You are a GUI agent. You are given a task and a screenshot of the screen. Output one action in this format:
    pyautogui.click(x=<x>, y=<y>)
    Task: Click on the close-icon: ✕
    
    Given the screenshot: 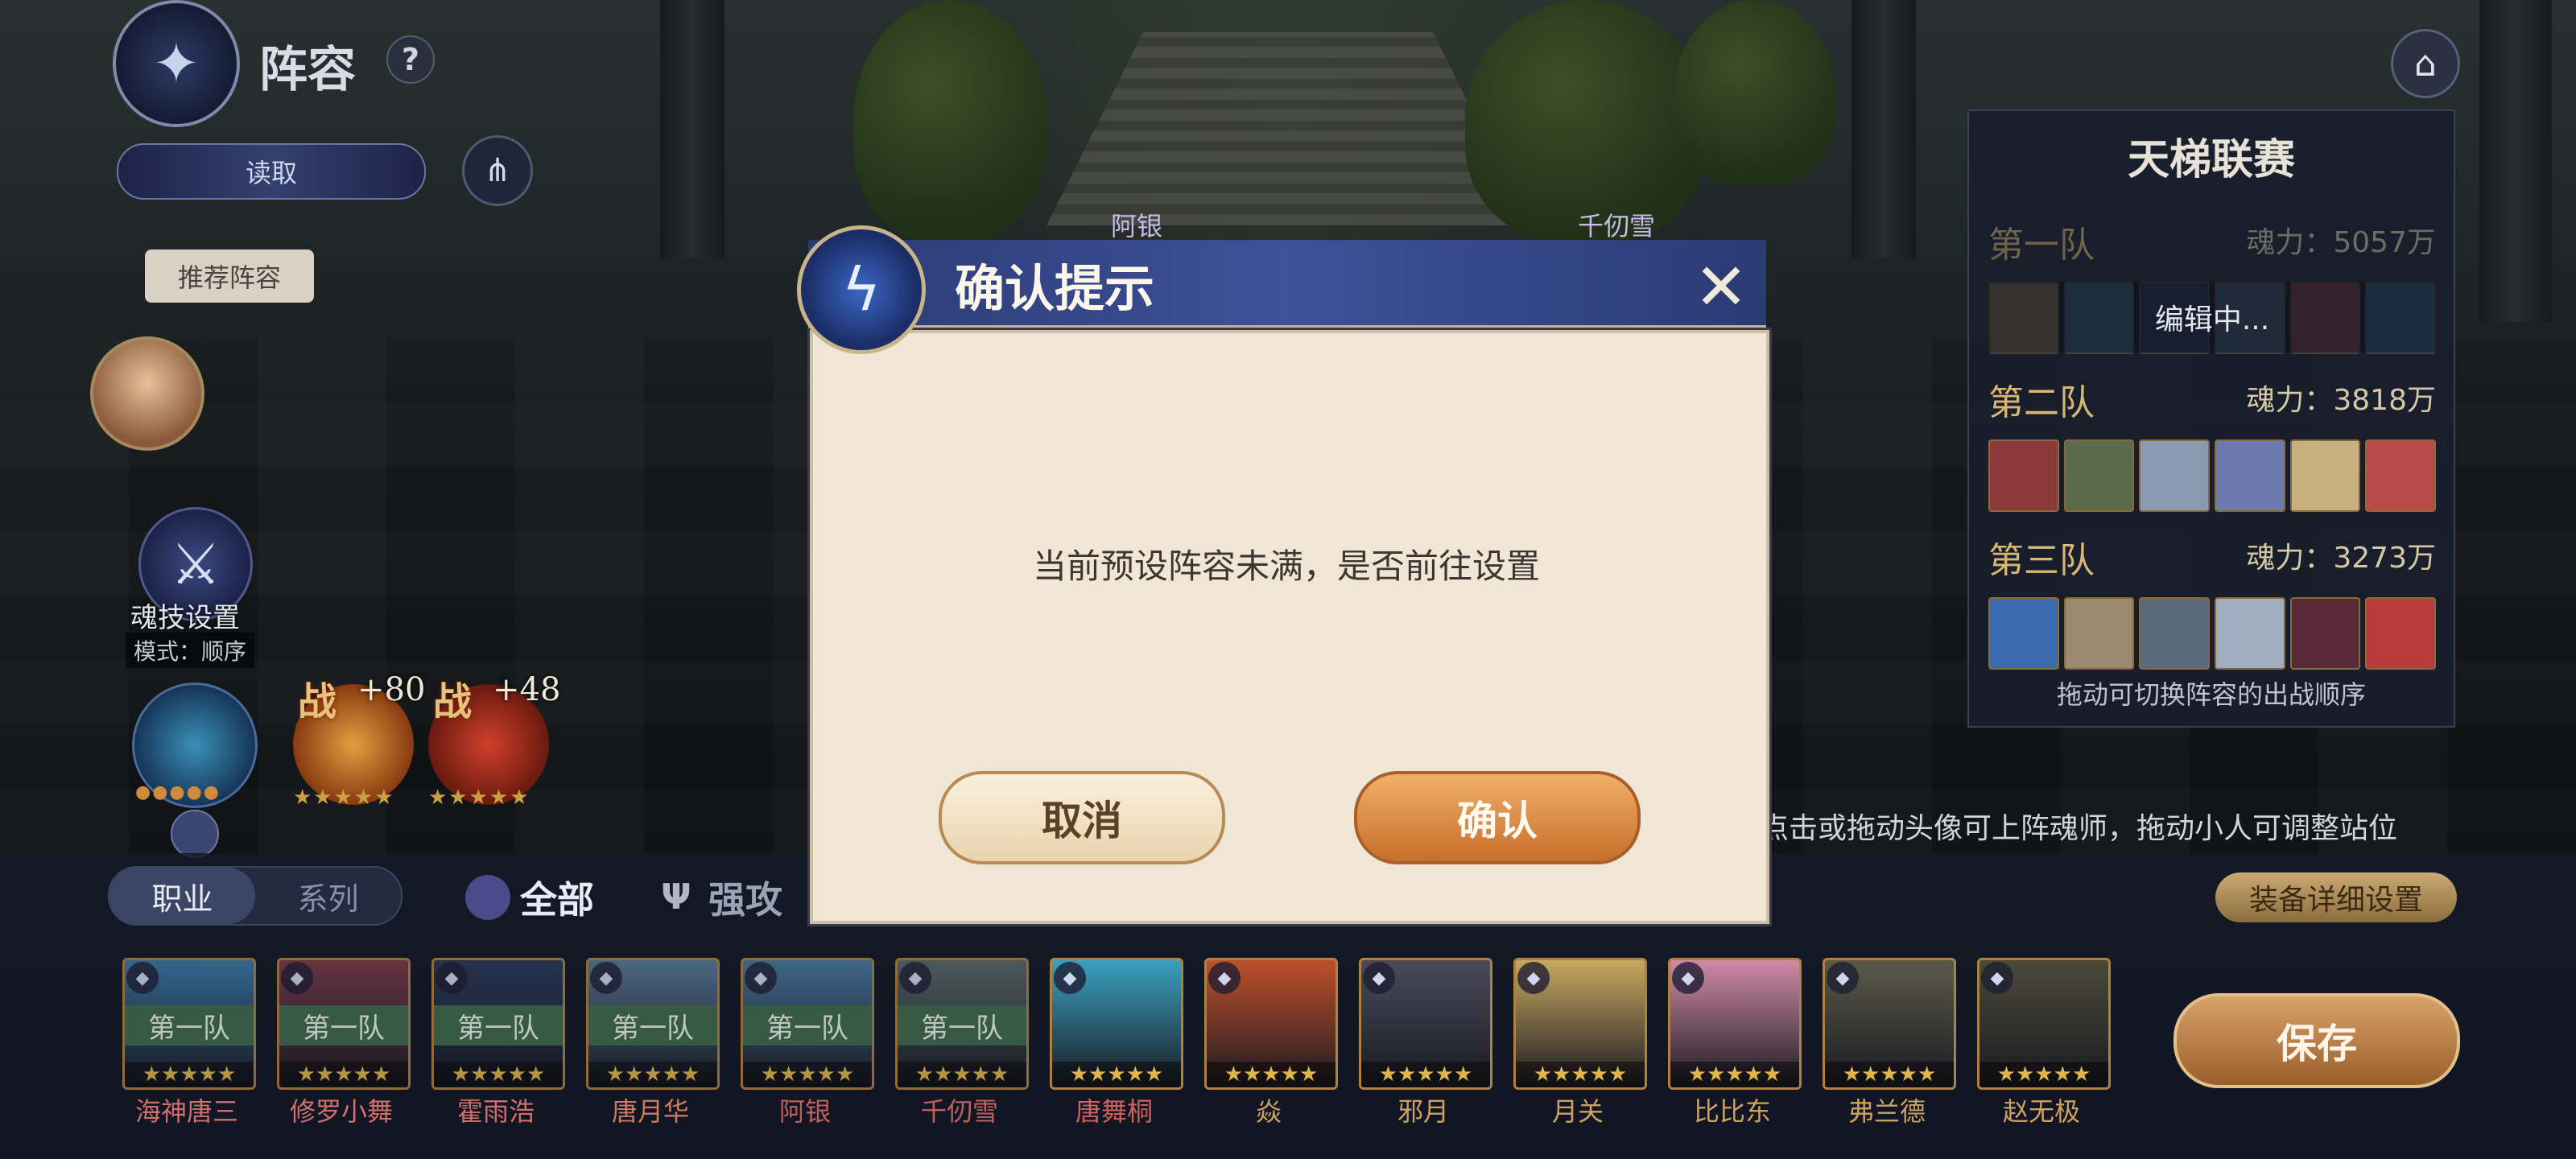 What is the action you would take?
    pyautogui.click(x=1721, y=287)
    